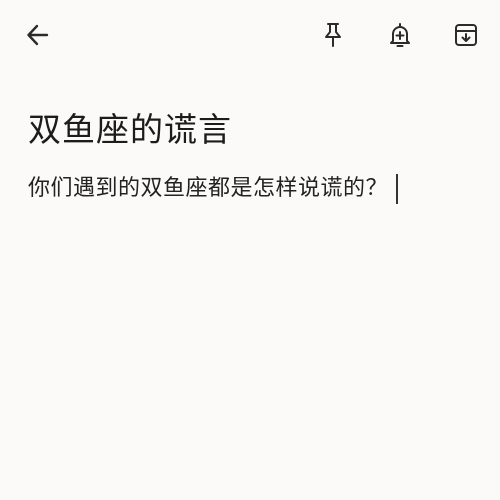 This screenshot has width=500, height=500. What do you see at coordinates (250, 36) in the screenshot?
I see `note-toolbar` at bounding box center [250, 36].